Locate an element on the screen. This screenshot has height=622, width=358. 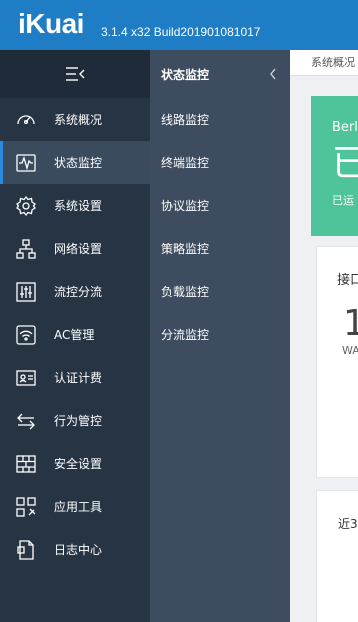
sidebar-item-security-settings: 安全设置 is located at coordinates (75, 463).